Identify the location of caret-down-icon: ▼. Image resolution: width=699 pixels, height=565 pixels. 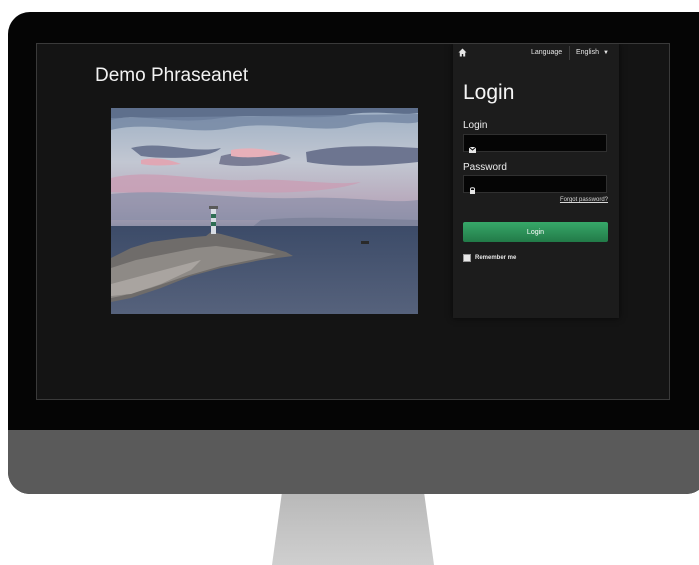
(605, 53).